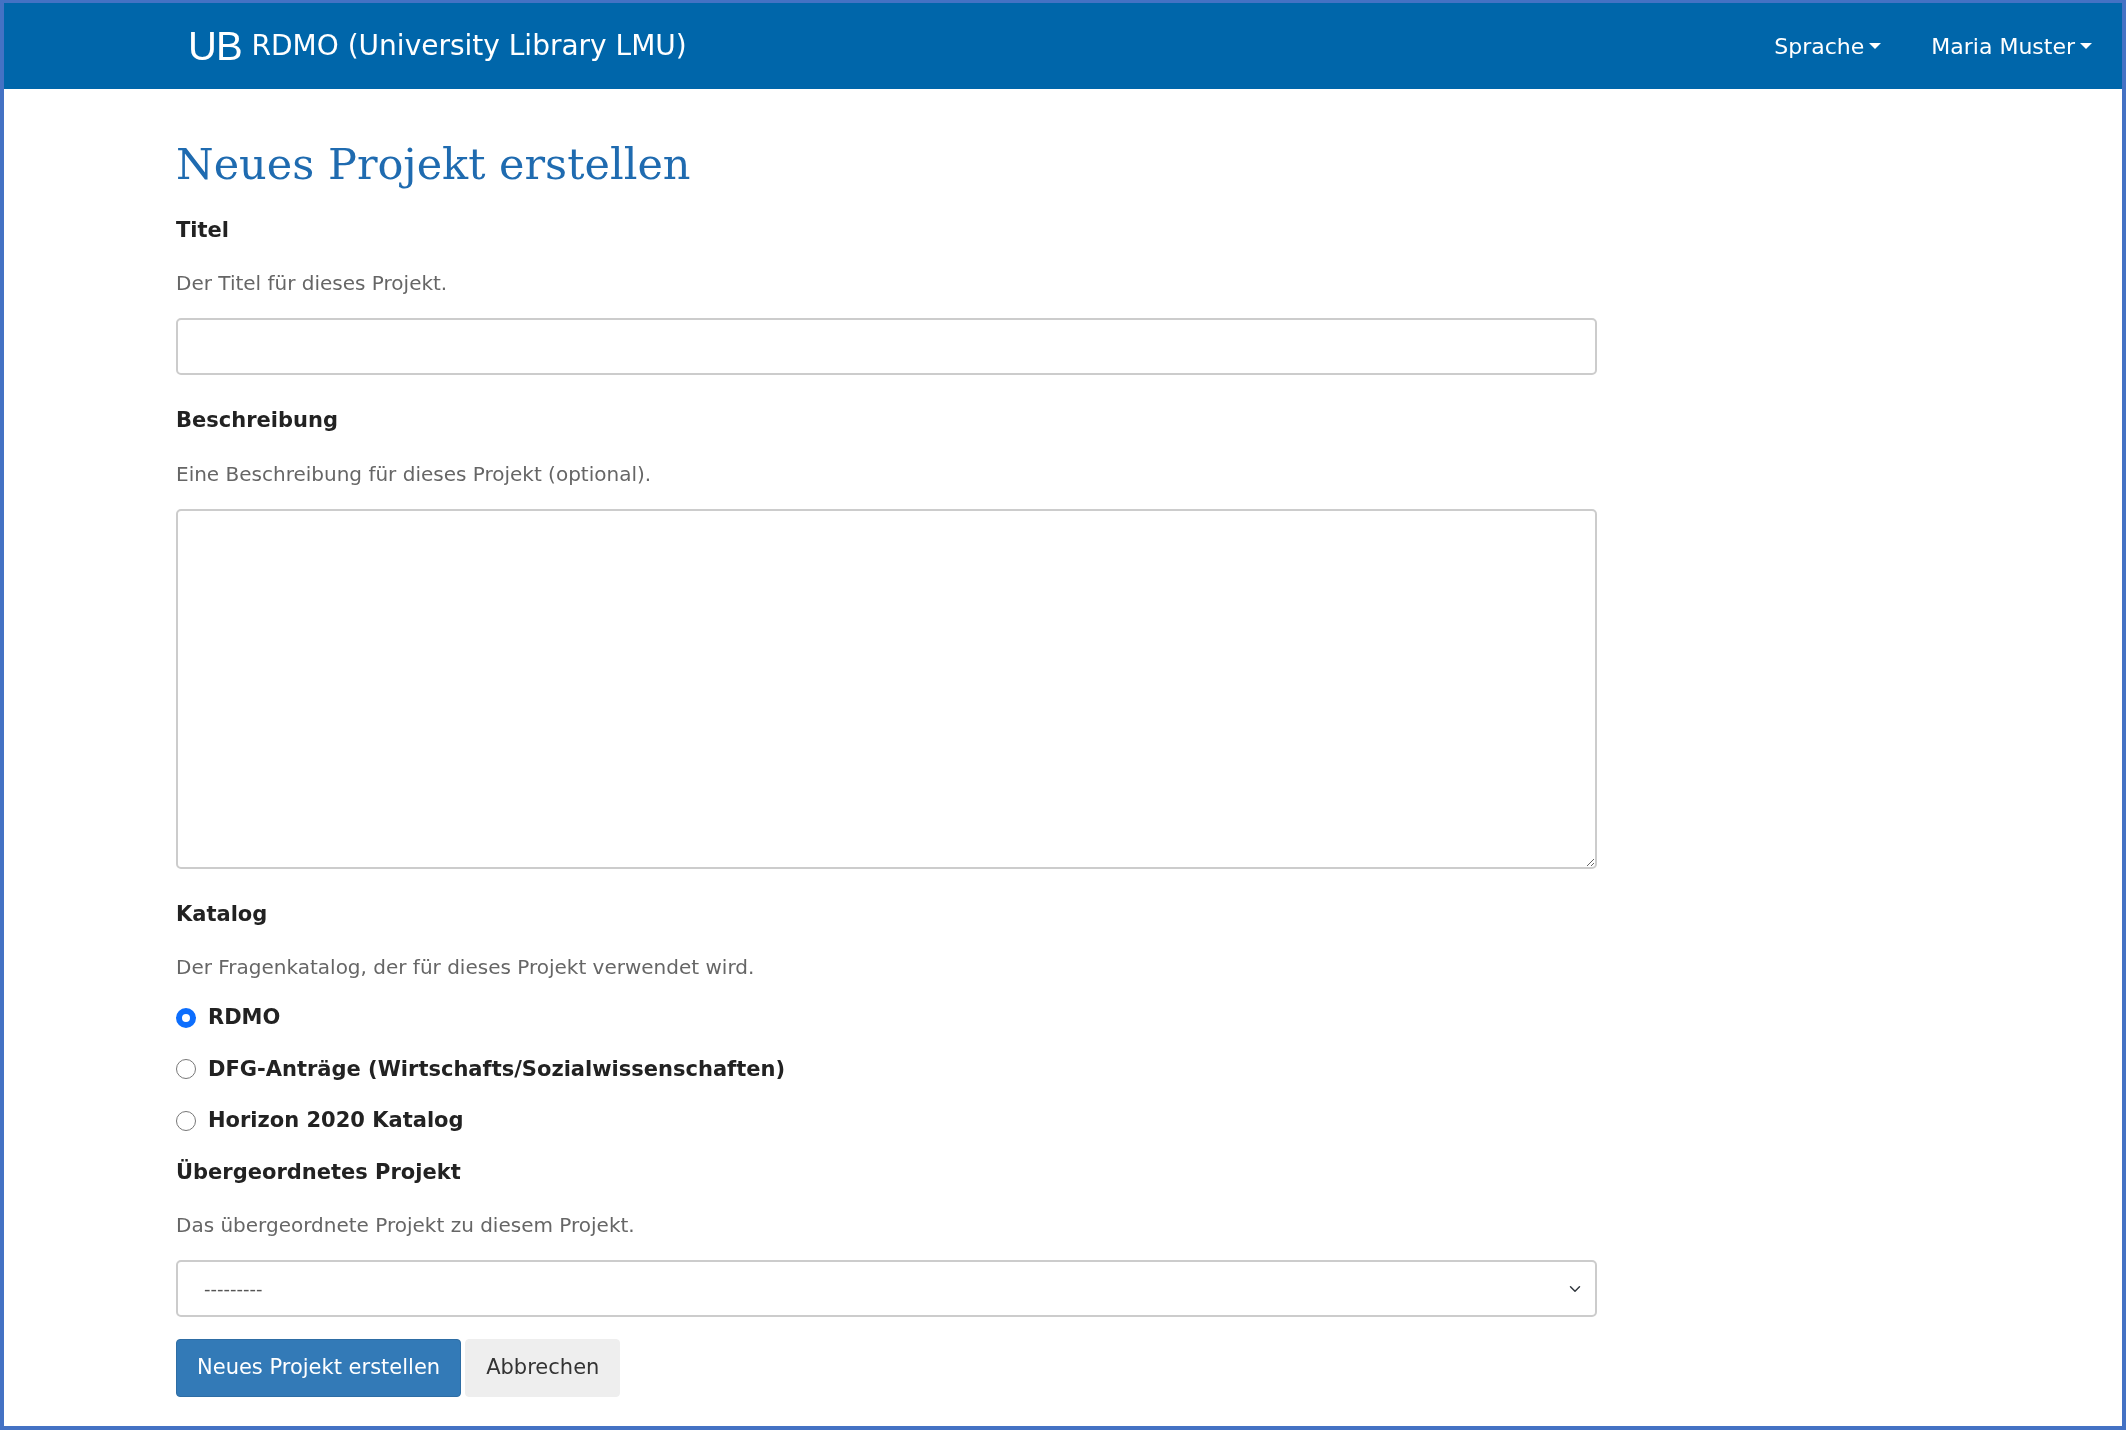 The width and height of the screenshot is (2126, 1430). I want to click on nav-menu: Sprache, so click(1828, 46).